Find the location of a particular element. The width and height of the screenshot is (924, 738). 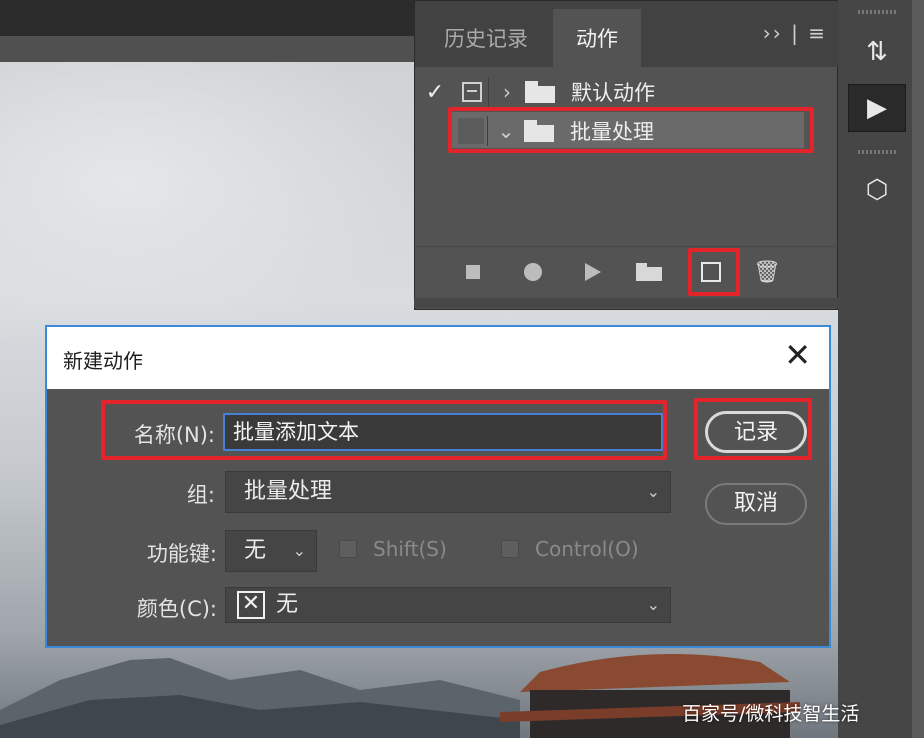

color-select-value: 无 is located at coordinates (287, 604).